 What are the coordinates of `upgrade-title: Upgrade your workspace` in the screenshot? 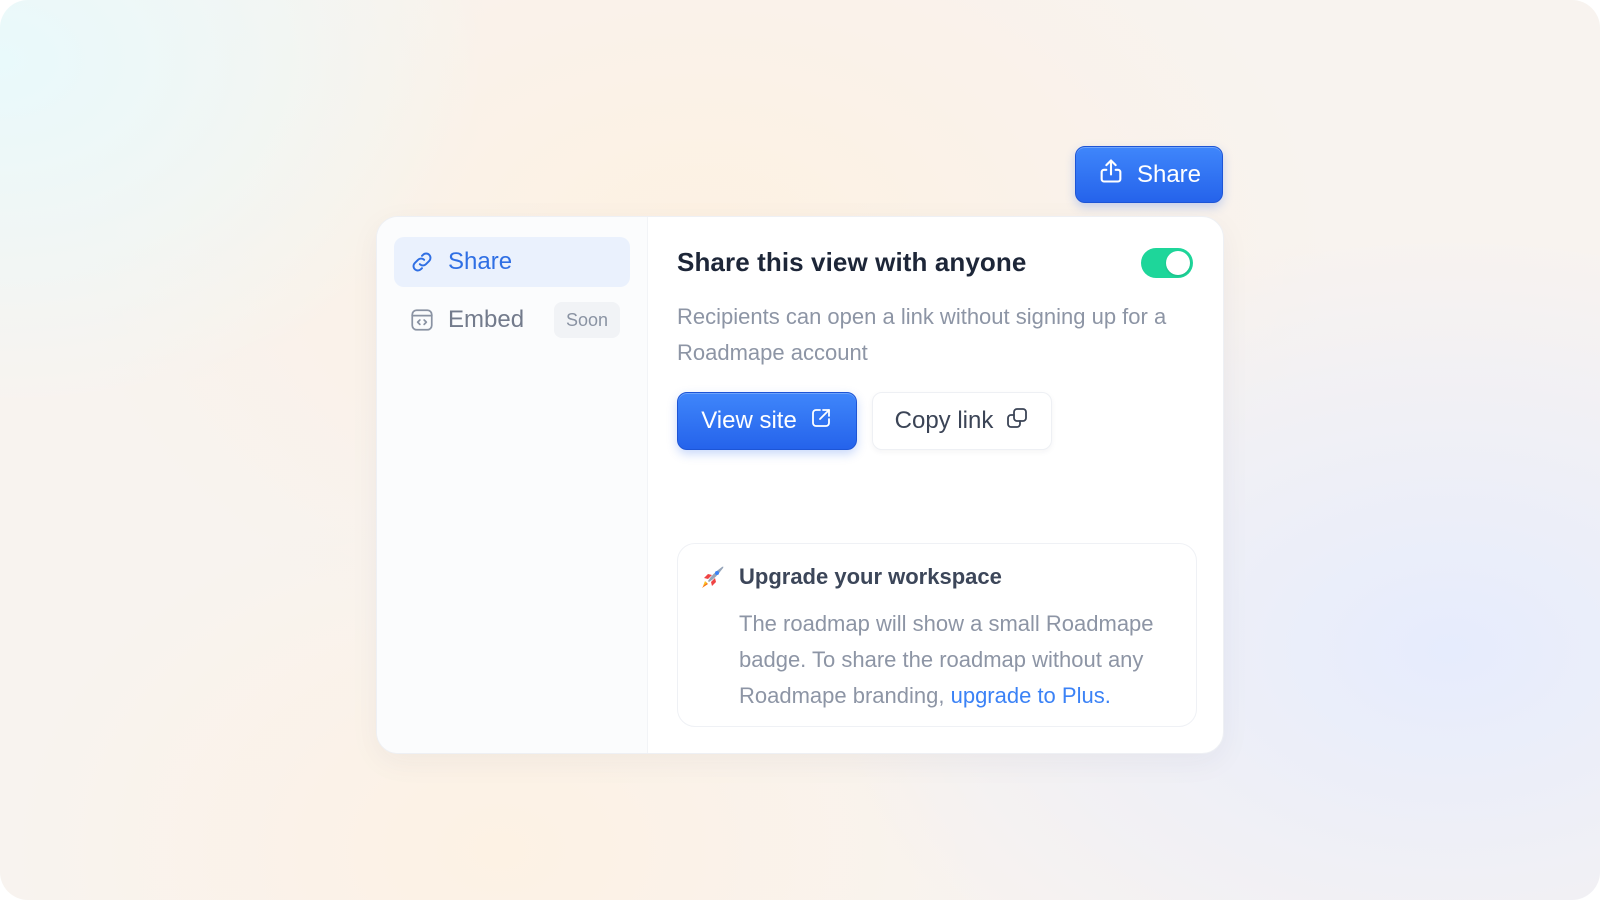 It's located at (870, 576).